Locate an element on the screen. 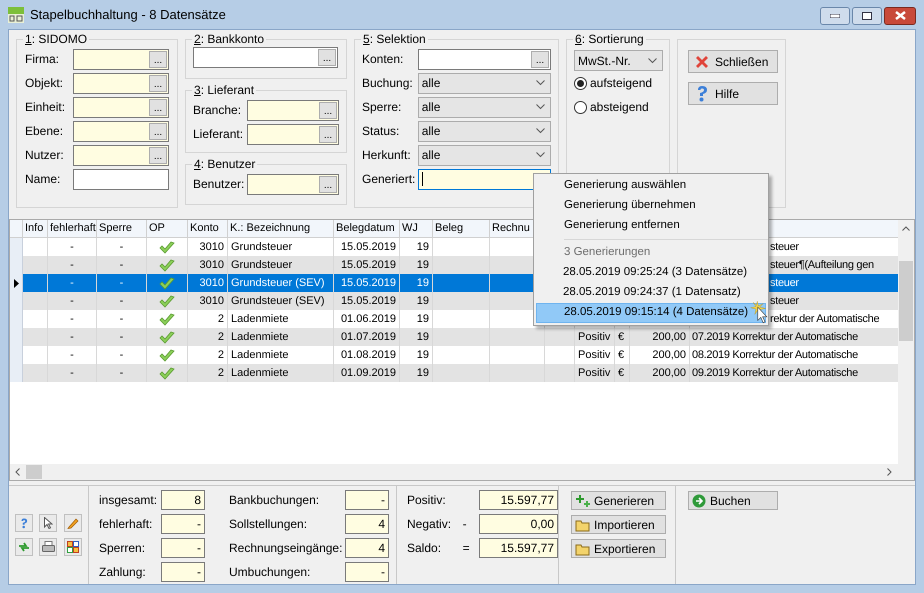  refresh-tool-button is located at coordinates (24, 547).